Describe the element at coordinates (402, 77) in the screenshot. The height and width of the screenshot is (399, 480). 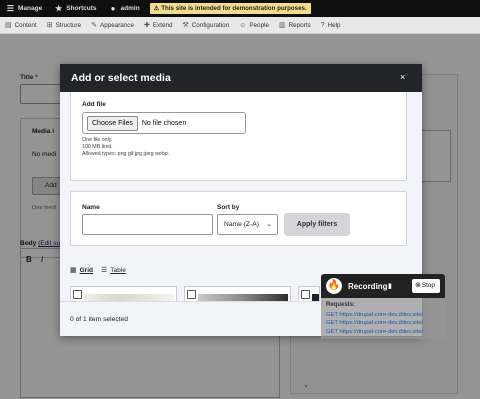
I see `close-icon: ×` at that location.